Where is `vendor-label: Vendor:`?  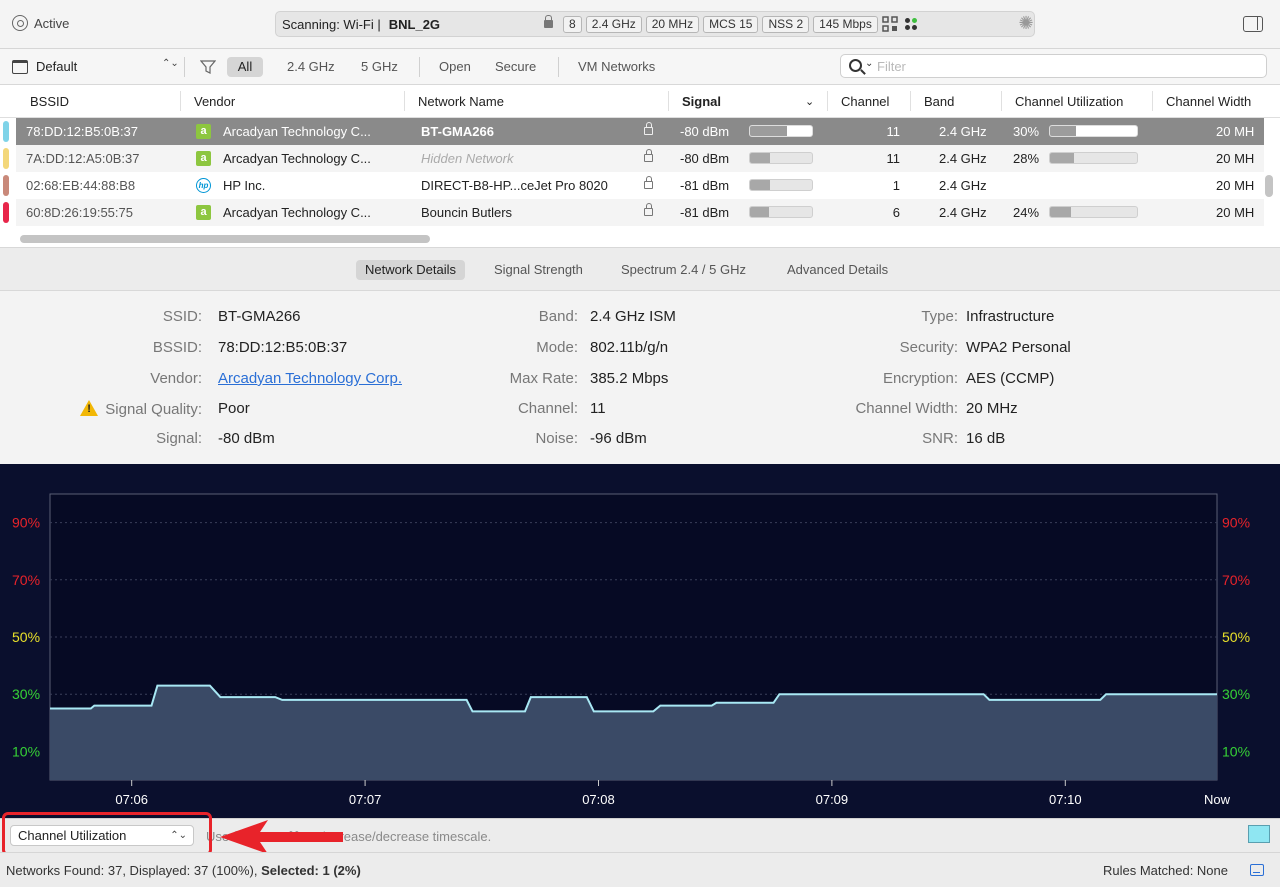 vendor-label: Vendor: is located at coordinates (176, 378).